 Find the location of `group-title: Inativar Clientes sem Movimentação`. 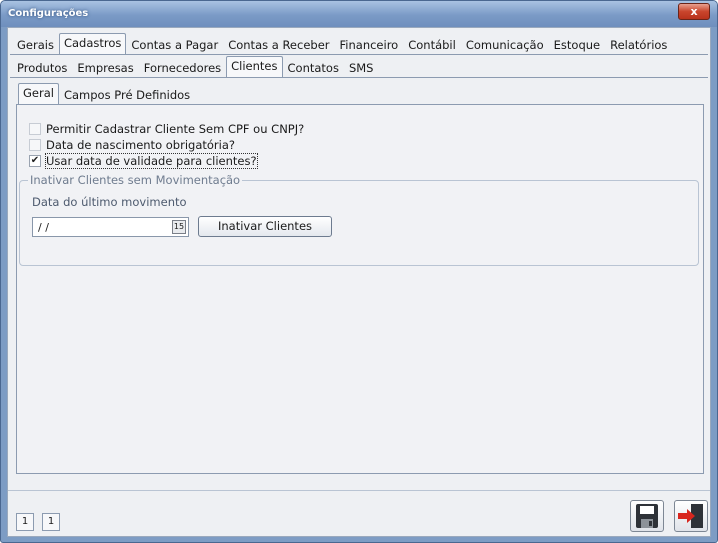

group-title: Inativar Clientes sem Movimentação is located at coordinates (135, 180).